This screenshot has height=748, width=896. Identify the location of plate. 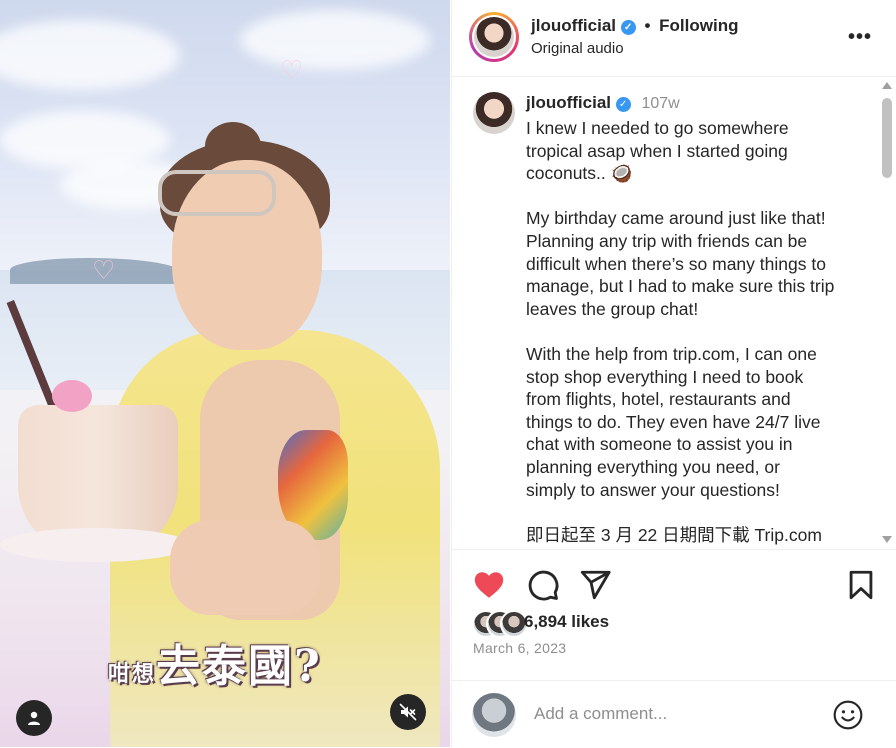
(95, 545).